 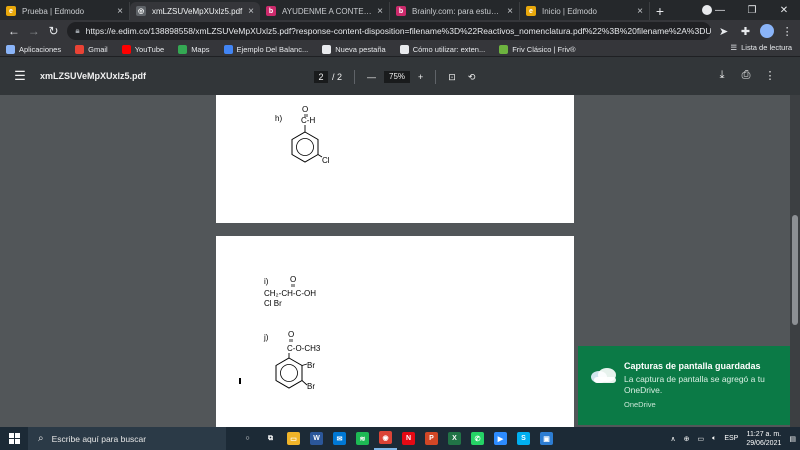 I want to click on bookmark-item: Aplicaciones, so click(x=33, y=49).